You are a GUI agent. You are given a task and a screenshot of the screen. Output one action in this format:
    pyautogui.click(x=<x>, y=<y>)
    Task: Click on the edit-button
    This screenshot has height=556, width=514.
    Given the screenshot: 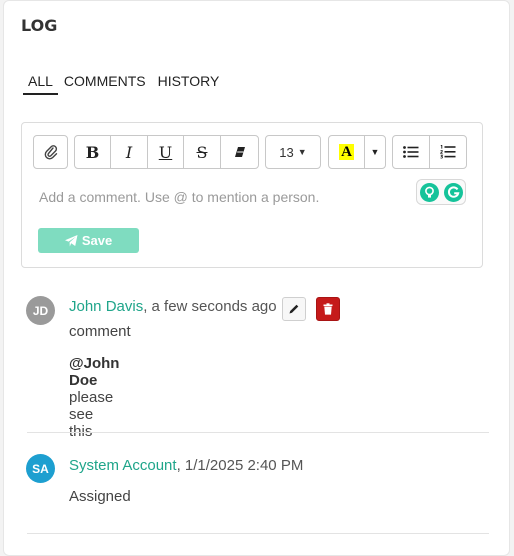 What is the action you would take?
    pyautogui.click(x=294, y=309)
    